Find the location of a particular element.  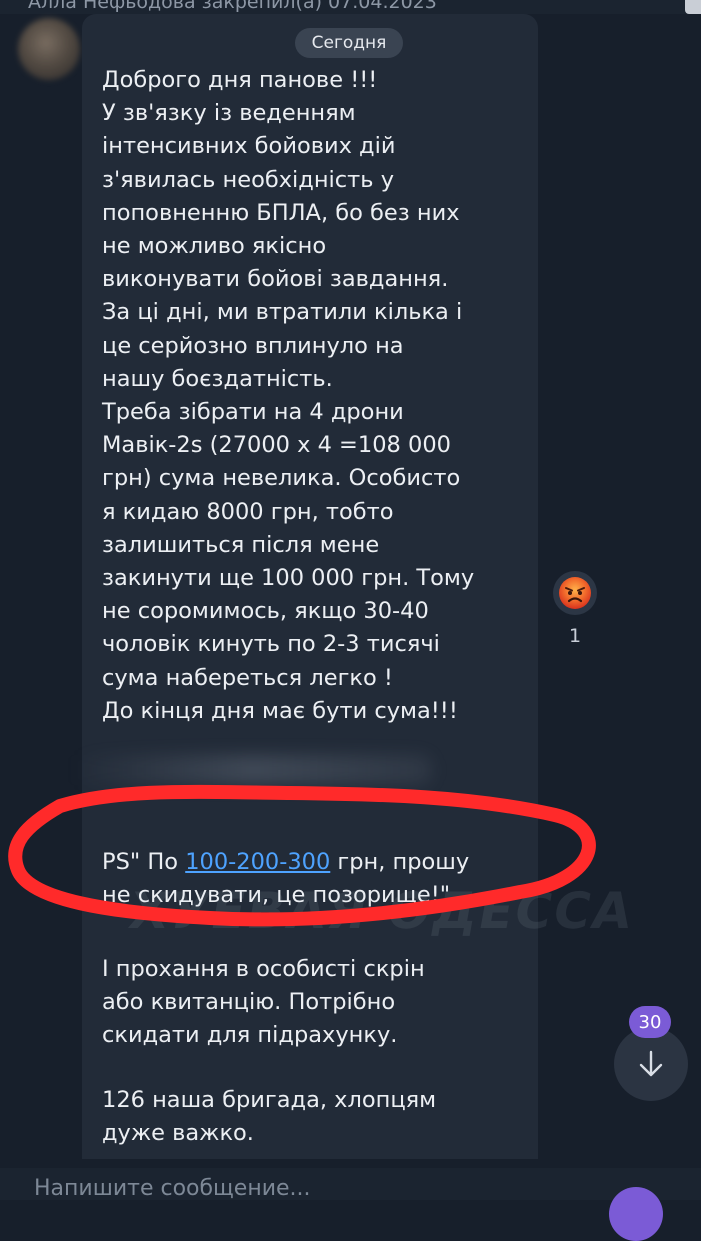

angry-face-icon is located at coordinates (575, 593).